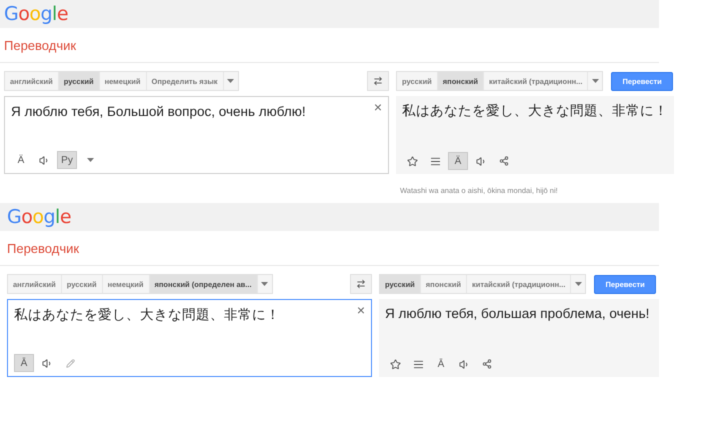 The height and width of the screenshot is (442, 703). I want to click on transliterate-toggle: Ру, so click(67, 160).